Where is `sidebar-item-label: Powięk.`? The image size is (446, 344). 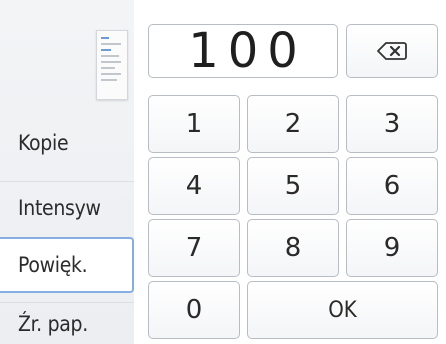 sidebar-item-label: Powięk. is located at coordinates (53, 265).